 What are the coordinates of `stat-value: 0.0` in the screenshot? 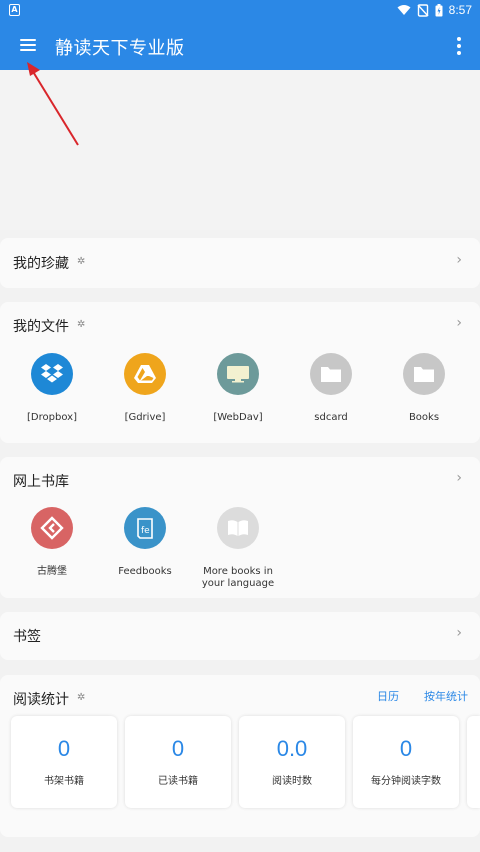 It's located at (292, 748).